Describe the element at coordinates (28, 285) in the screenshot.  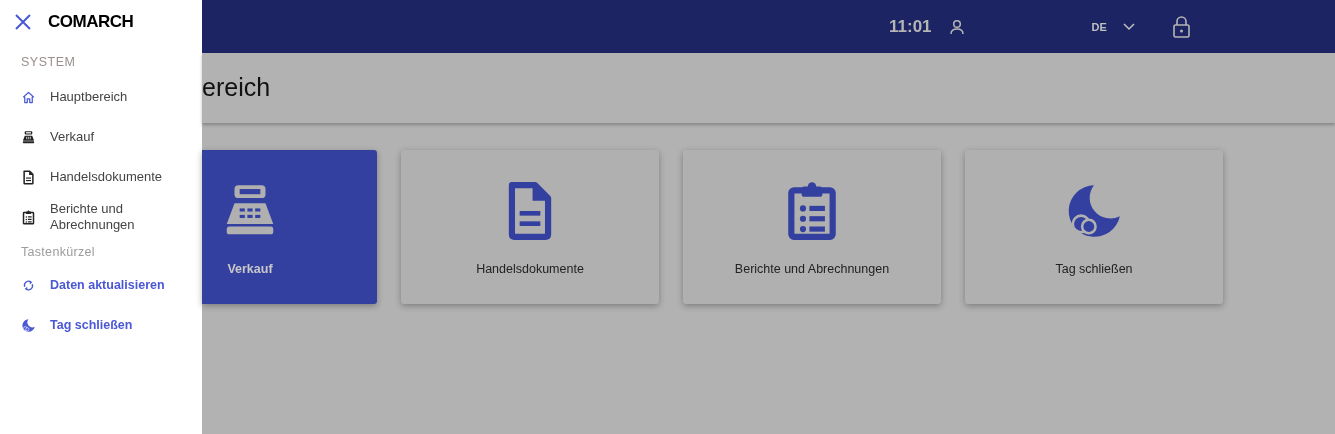
I see `sync-icon` at that location.